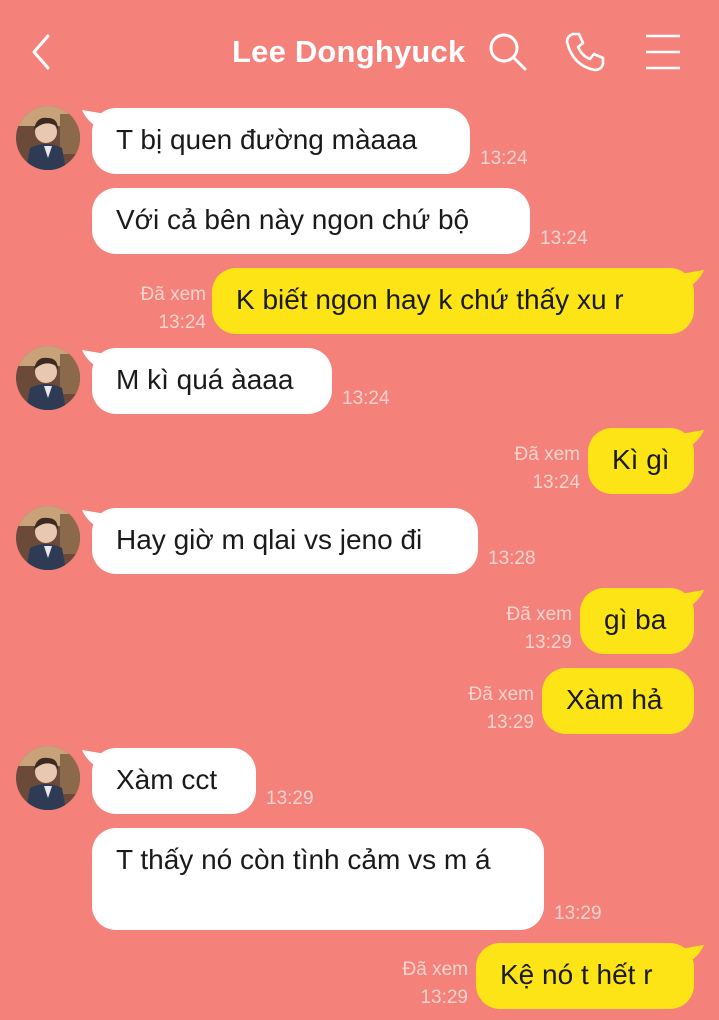 This screenshot has height=1020, width=719. What do you see at coordinates (41, 52) in the screenshot?
I see `chevron-left-icon` at bounding box center [41, 52].